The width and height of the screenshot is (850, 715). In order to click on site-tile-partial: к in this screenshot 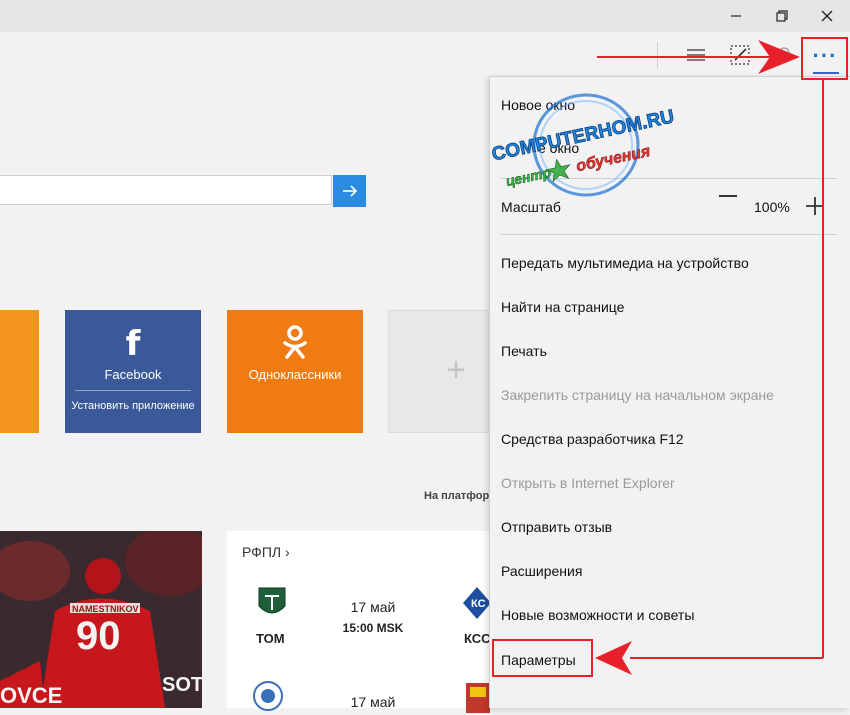, I will do `click(19, 371)`.